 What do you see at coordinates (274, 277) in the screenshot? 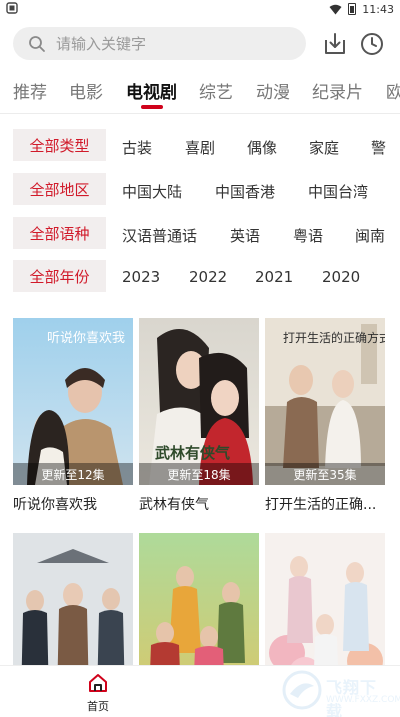
I see `filter-option: 2021` at bounding box center [274, 277].